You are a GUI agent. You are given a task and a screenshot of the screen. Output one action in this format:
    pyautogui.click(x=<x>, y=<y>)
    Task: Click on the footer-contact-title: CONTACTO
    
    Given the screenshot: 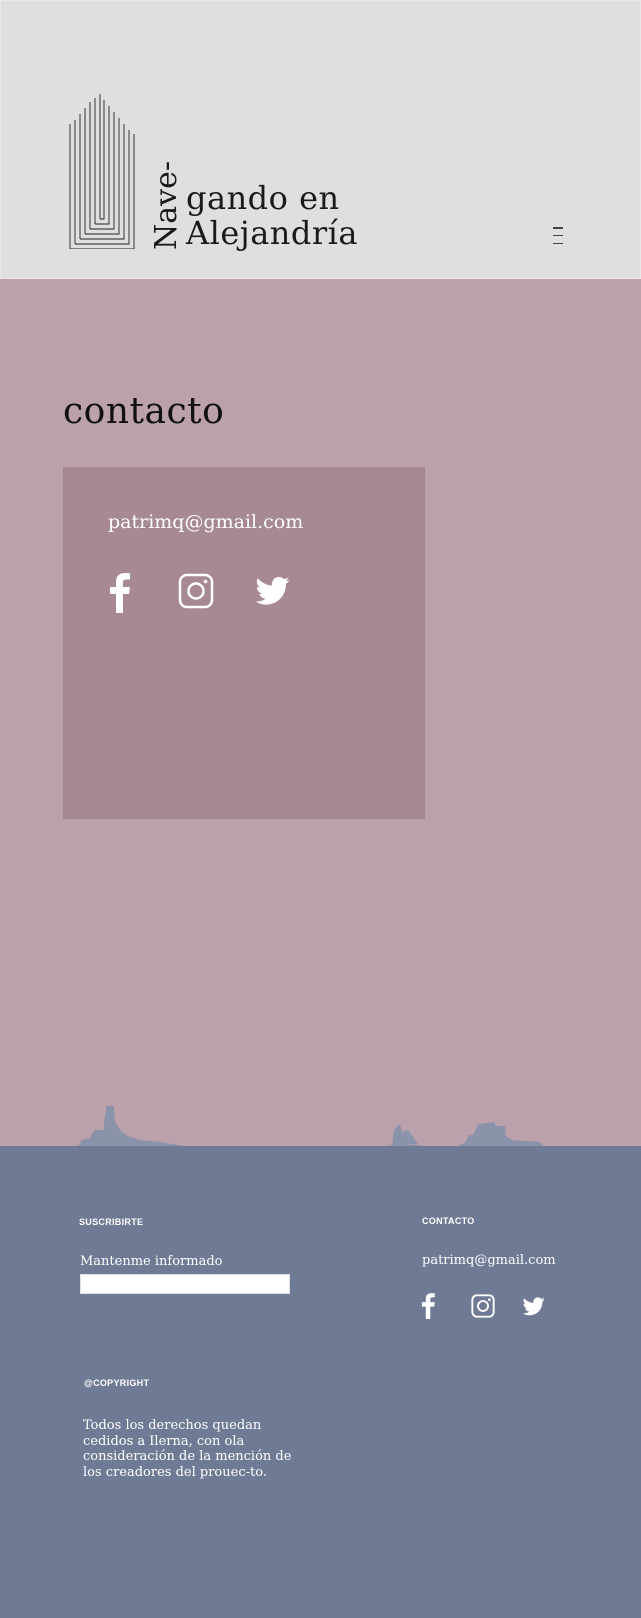 What is the action you would take?
    pyautogui.click(x=448, y=1221)
    